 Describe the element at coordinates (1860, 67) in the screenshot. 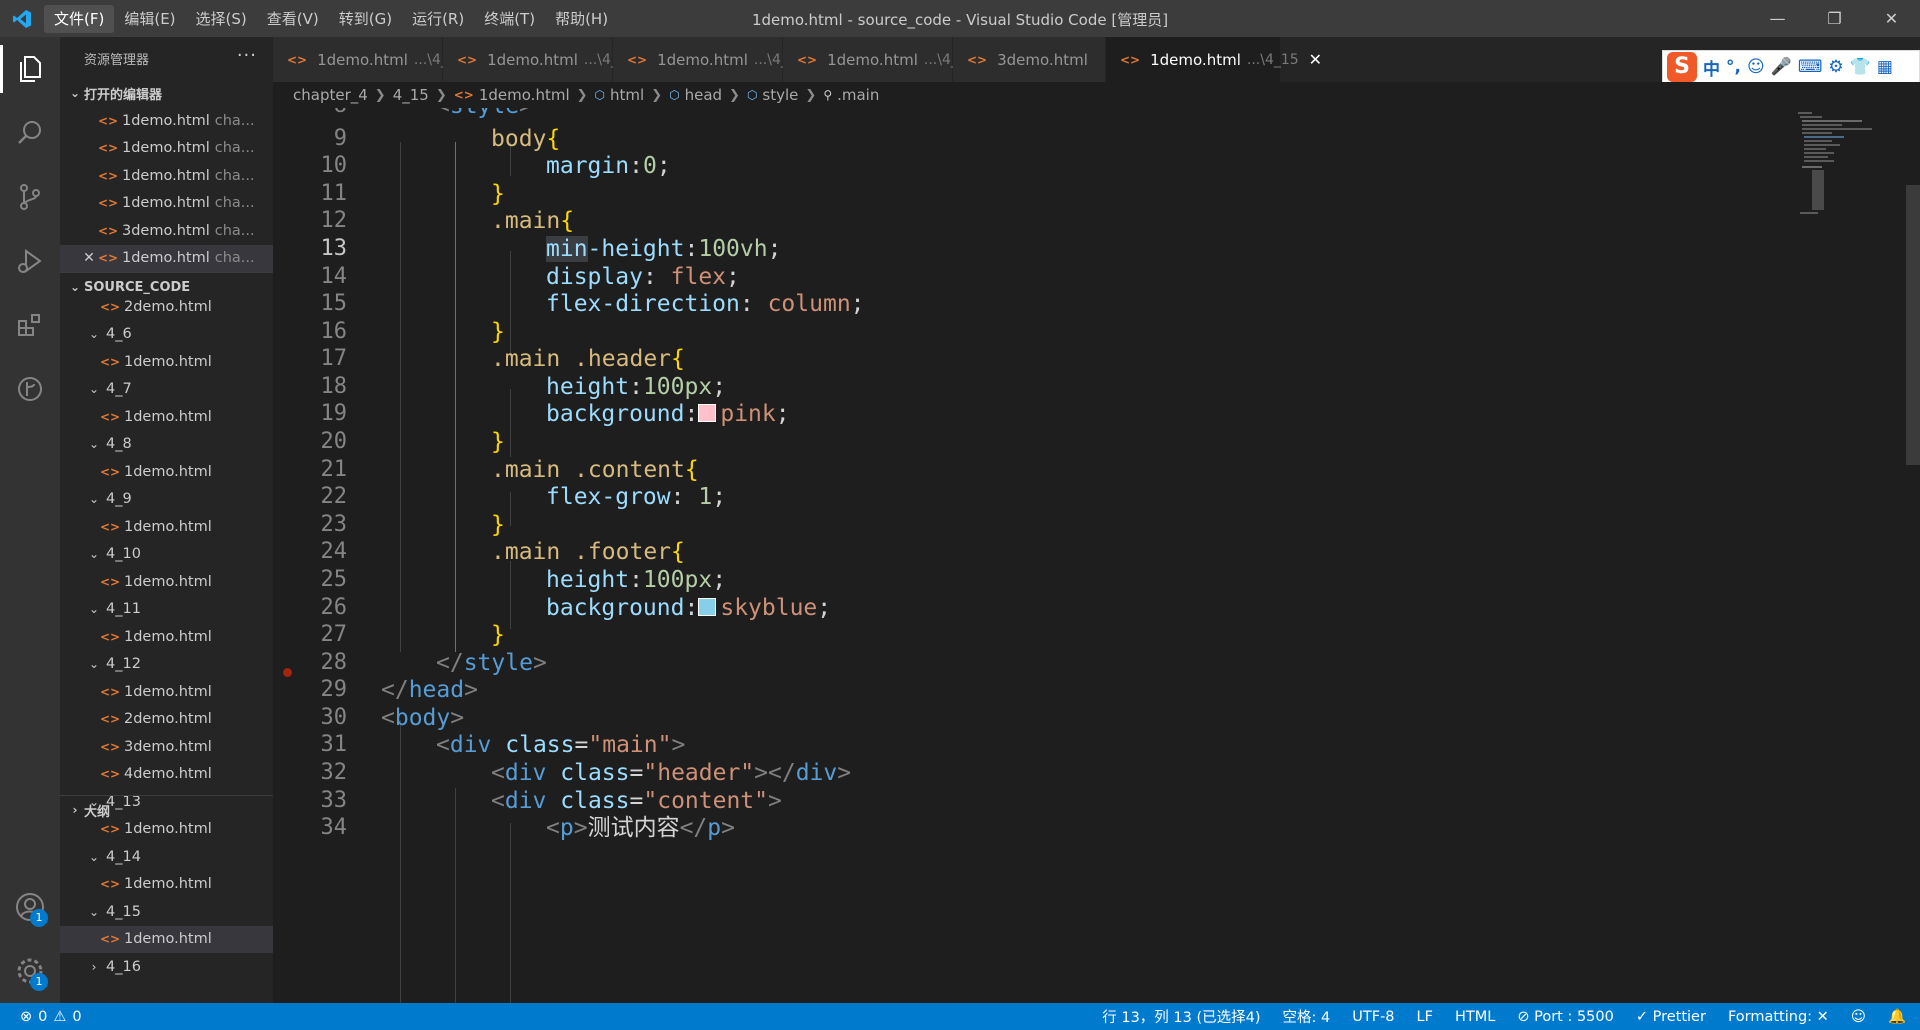

I see `ime-skin-icon: 👕` at that location.